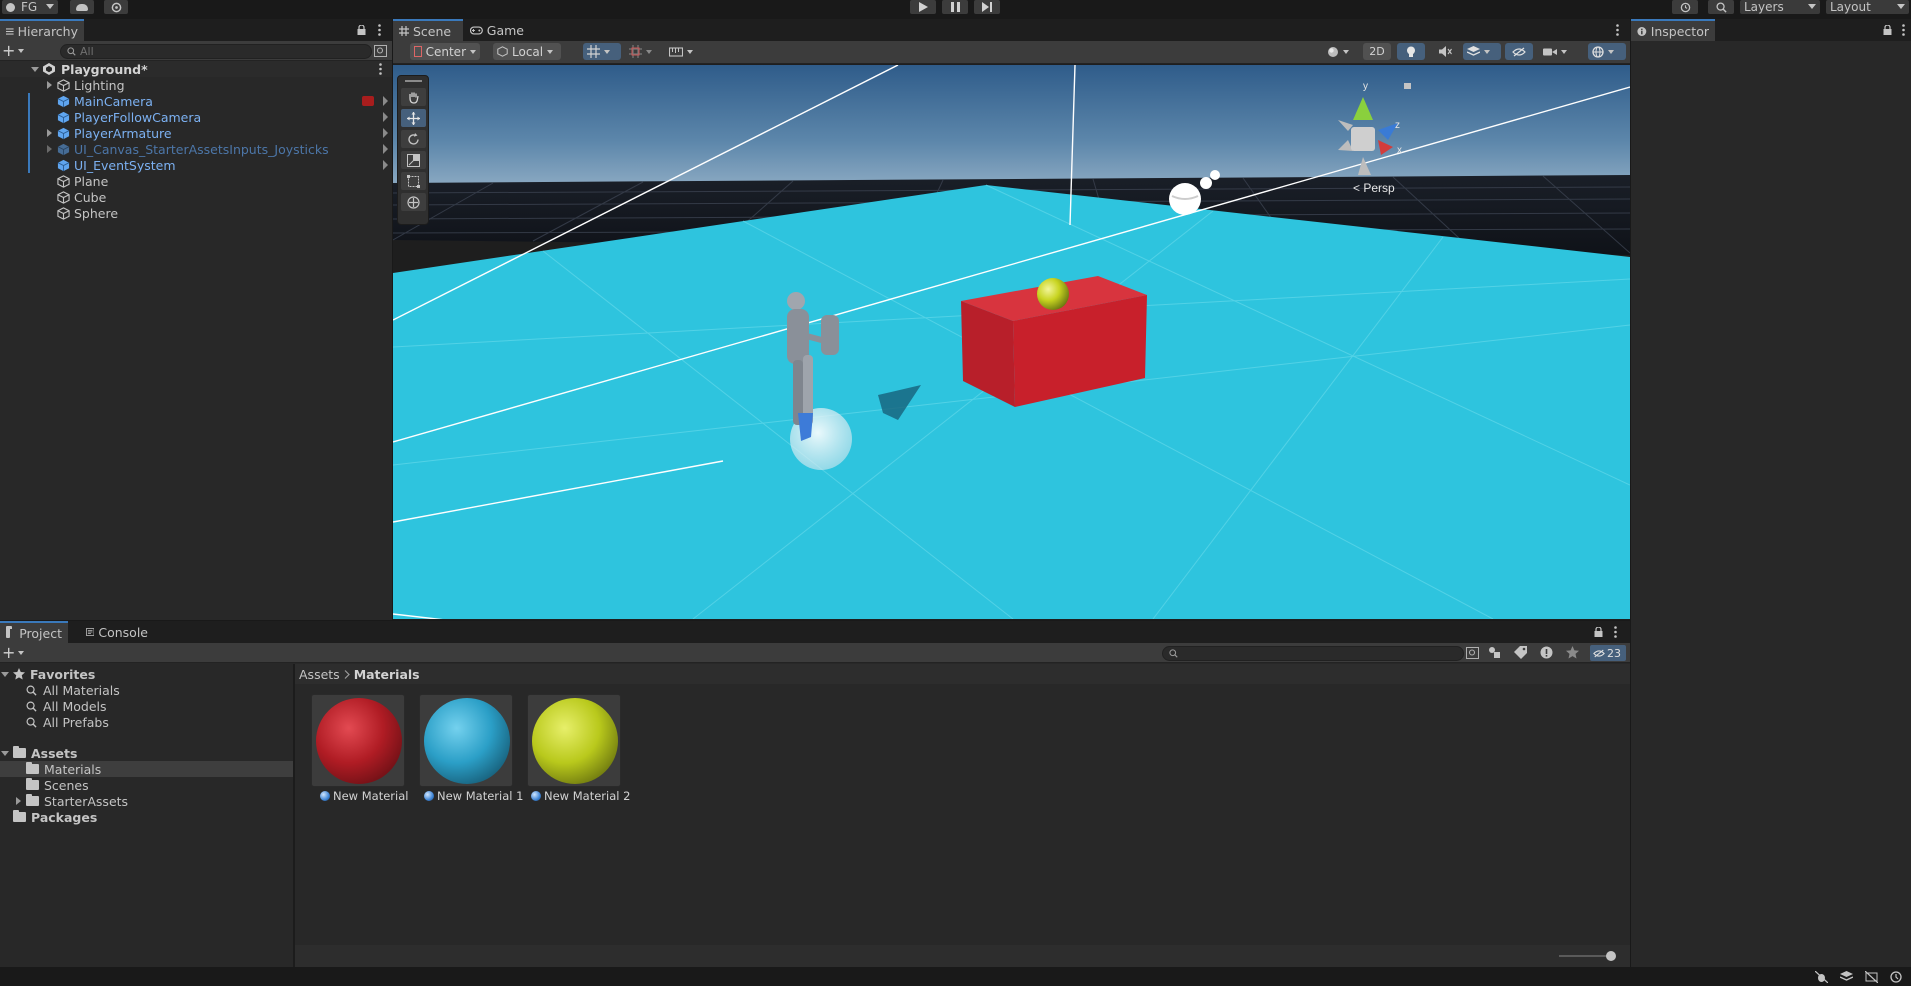 This screenshot has height=986, width=1911. What do you see at coordinates (146, 769) in the screenshot?
I see `folder-item-materials: Materials` at bounding box center [146, 769].